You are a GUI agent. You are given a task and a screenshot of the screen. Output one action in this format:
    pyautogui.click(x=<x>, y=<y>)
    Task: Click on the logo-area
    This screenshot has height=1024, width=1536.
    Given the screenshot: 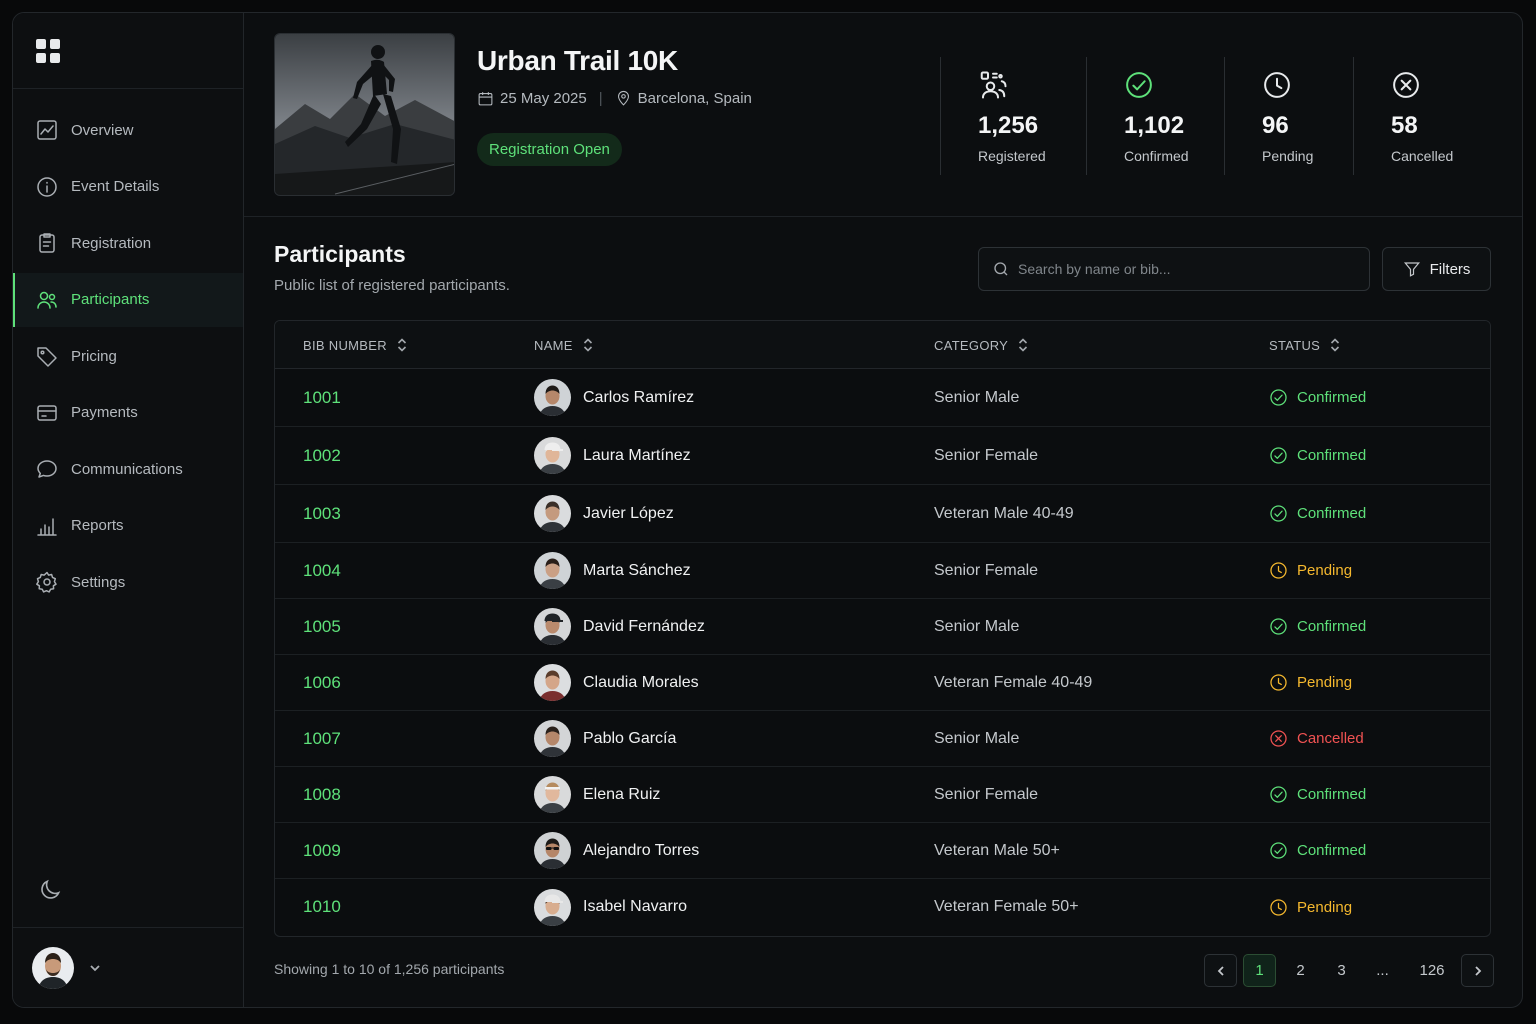 What is the action you would take?
    pyautogui.click(x=128, y=51)
    